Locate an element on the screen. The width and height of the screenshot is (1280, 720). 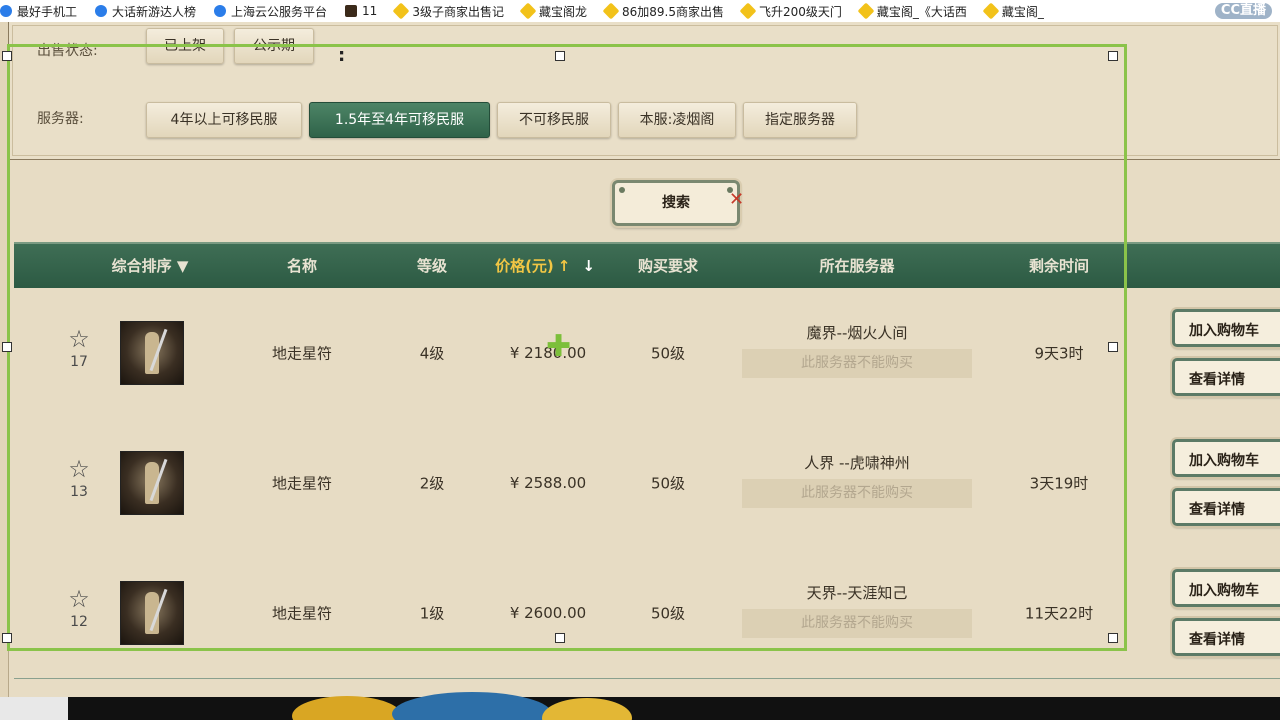
bookmark-item: 飞升200级天门 is located at coordinates (790, 11).